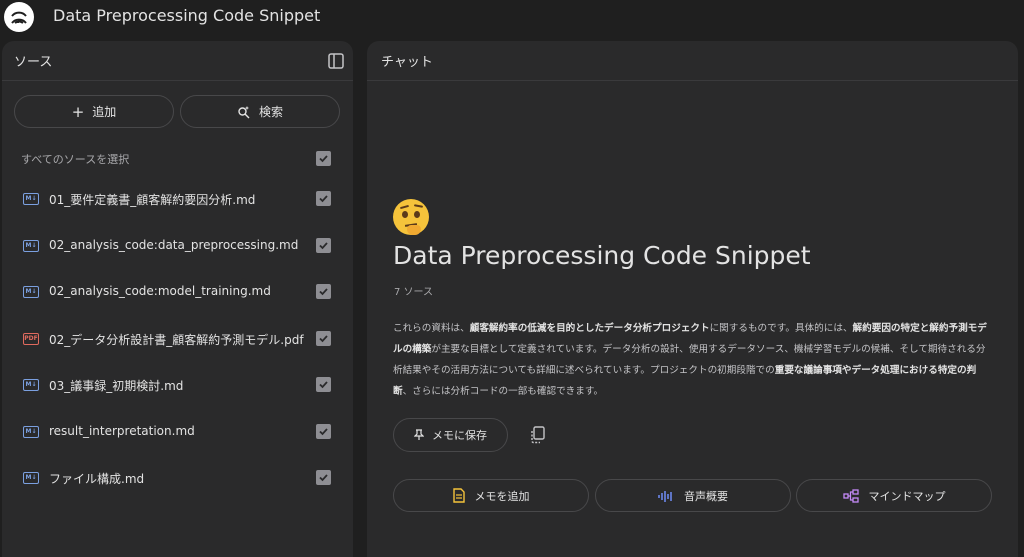 The height and width of the screenshot is (557, 1024). I want to click on audio-overview-label: 音声概要, so click(706, 496).